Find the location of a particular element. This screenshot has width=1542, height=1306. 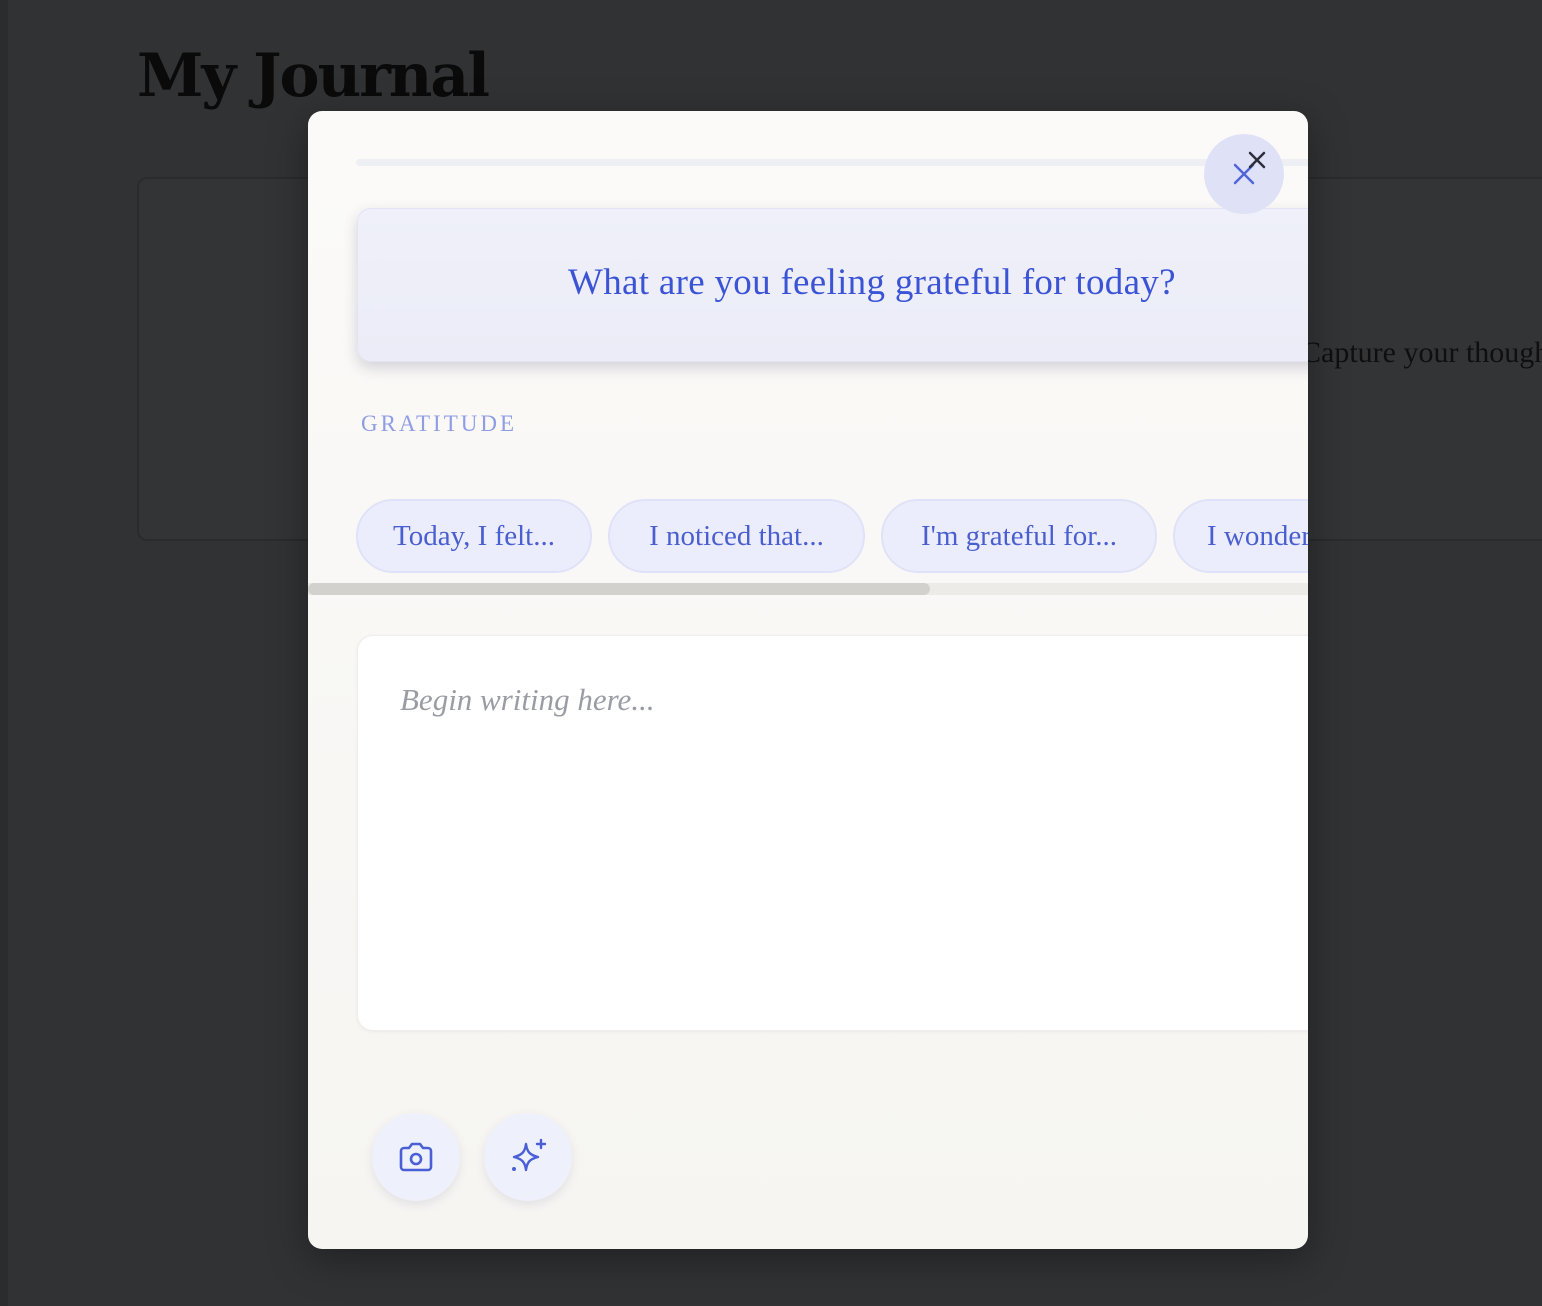

prompt-text: What are you feeling grateful for today? is located at coordinates (872, 282).